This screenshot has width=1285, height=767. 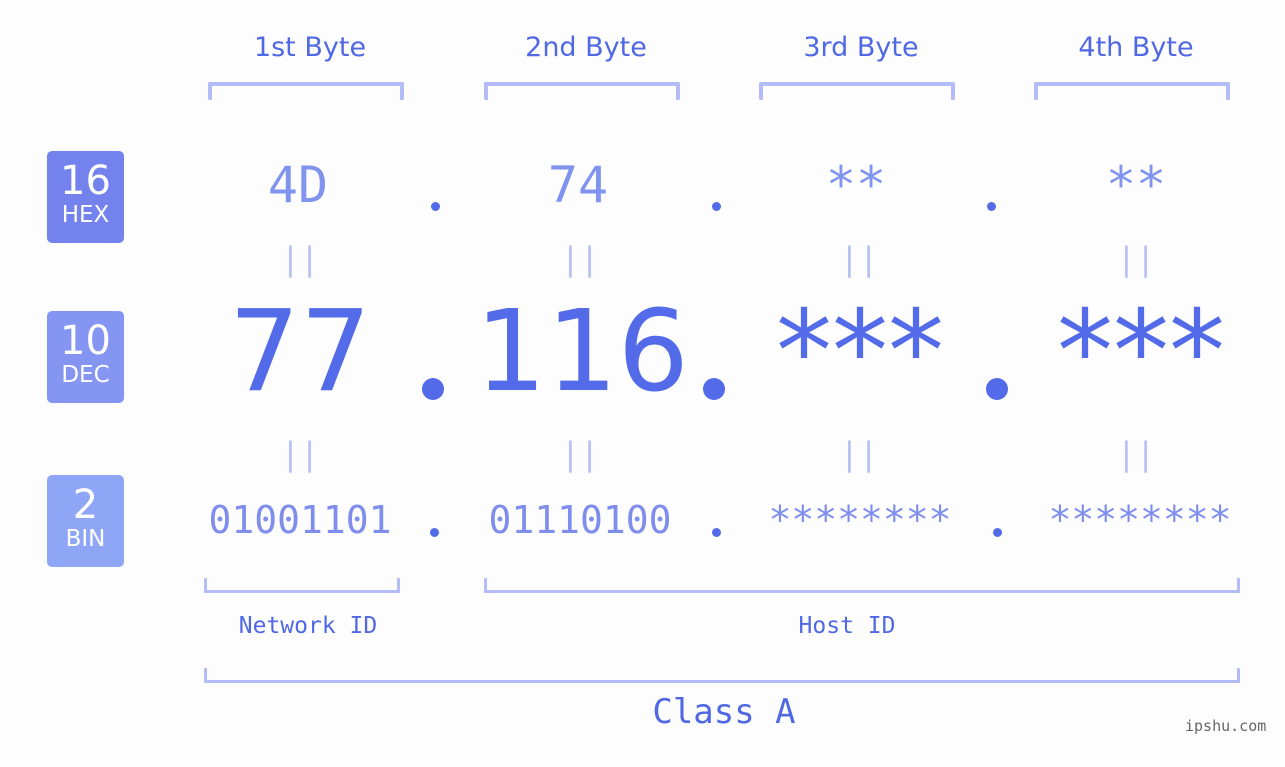 I want to click on dec-byte-3: ***, so click(x=860, y=352).